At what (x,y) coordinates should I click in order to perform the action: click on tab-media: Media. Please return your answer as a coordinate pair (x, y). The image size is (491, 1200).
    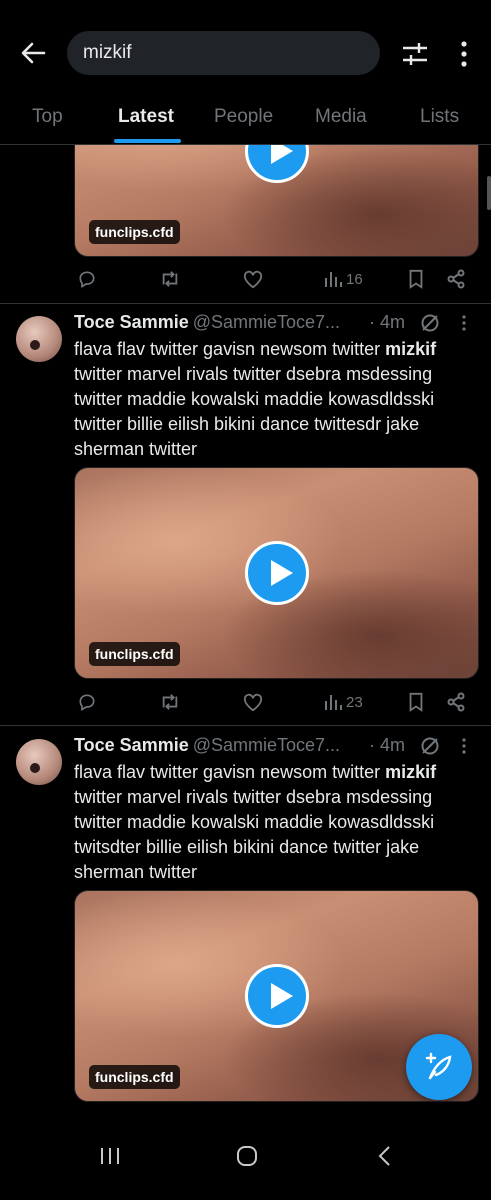
    Looking at the image, I should click on (341, 117).